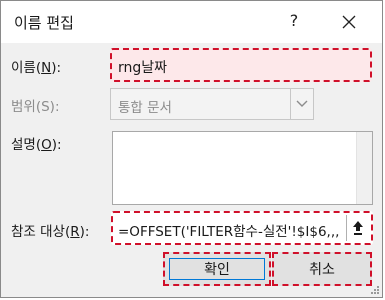 The image size is (385, 300). What do you see at coordinates (294, 21) in the screenshot?
I see `help-button: ?` at bounding box center [294, 21].